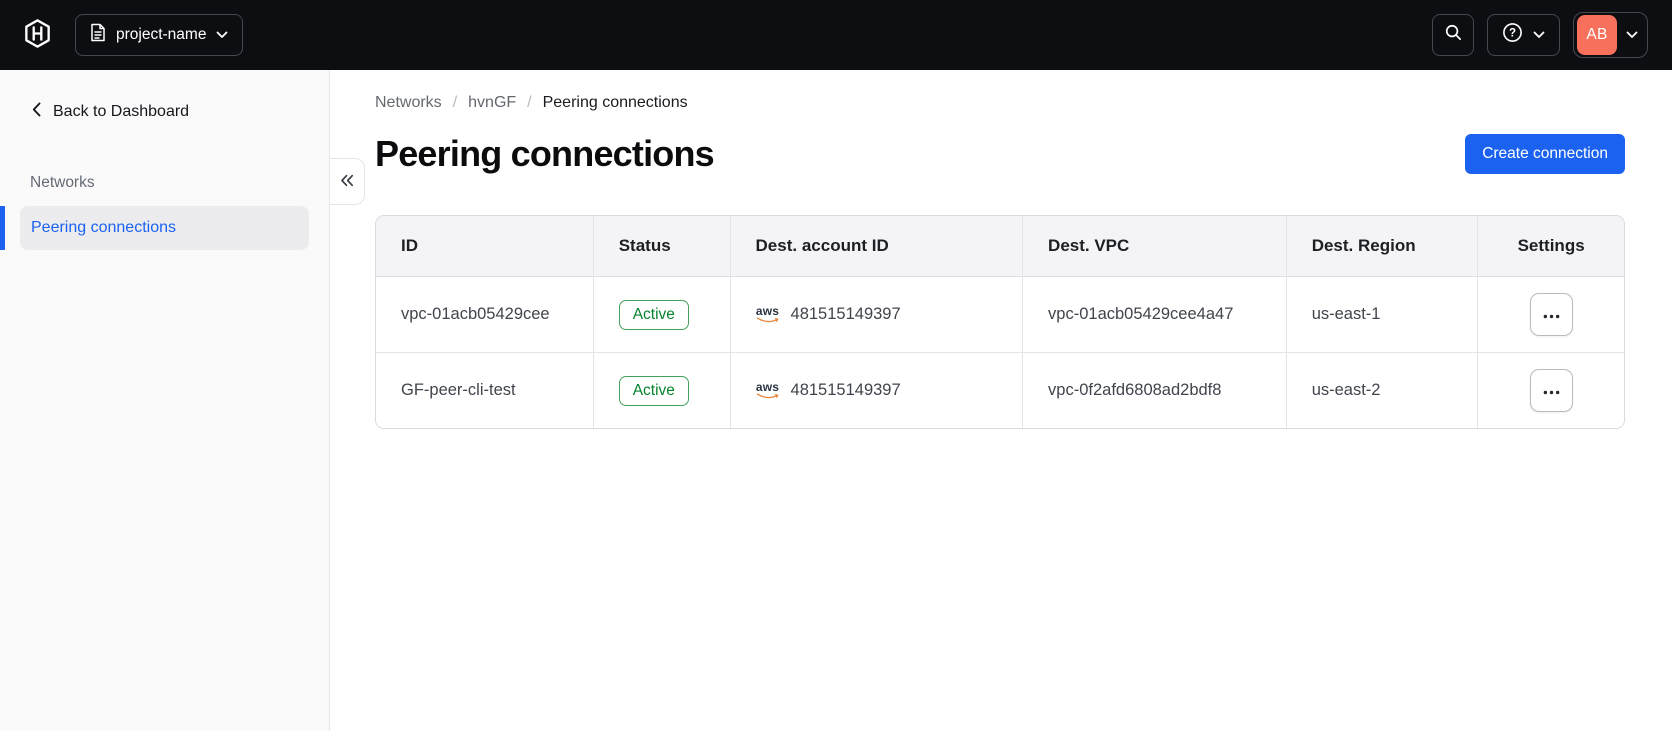 The image size is (1672, 731). I want to click on cell-region: us-east-2, so click(1382, 390).